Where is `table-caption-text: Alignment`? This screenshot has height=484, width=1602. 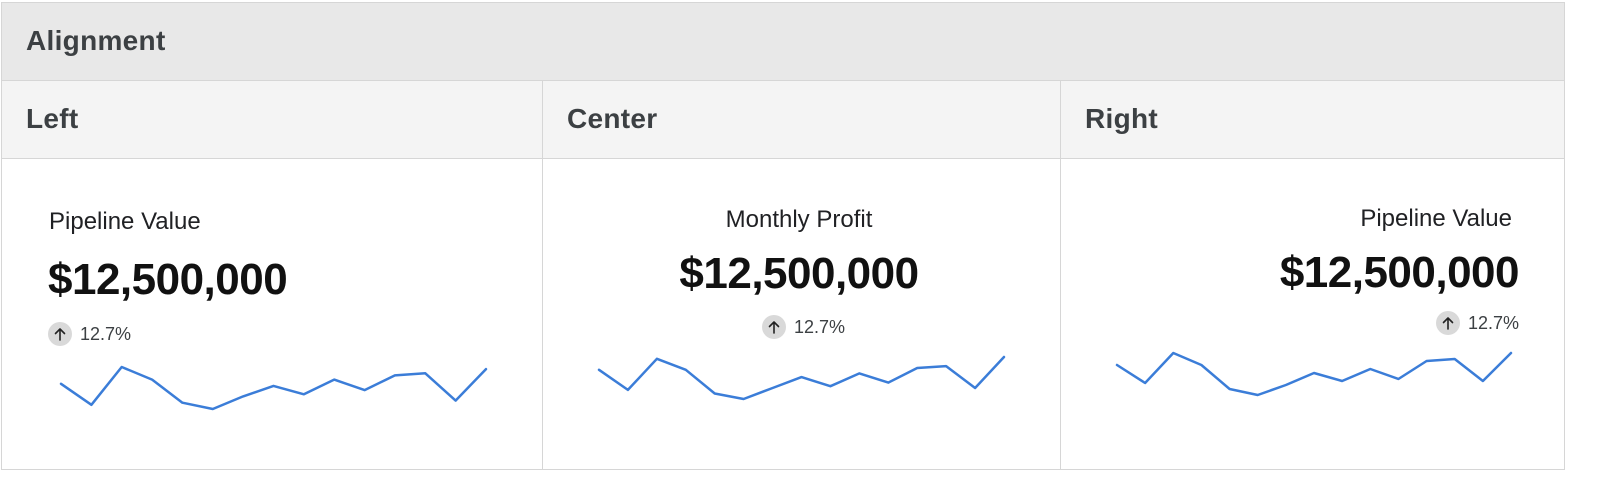 table-caption-text: Alignment is located at coordinates (96, 40).